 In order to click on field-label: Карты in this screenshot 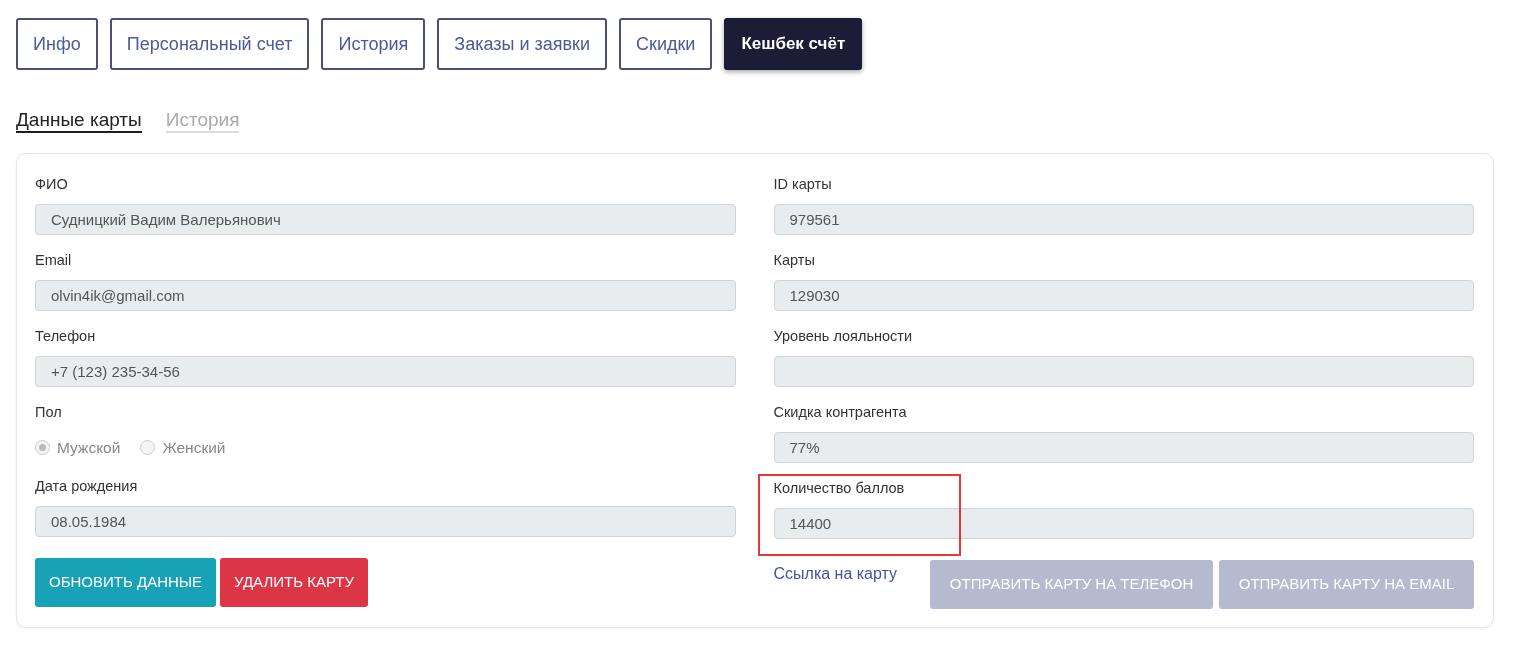, I will do `click(794, 260)`.